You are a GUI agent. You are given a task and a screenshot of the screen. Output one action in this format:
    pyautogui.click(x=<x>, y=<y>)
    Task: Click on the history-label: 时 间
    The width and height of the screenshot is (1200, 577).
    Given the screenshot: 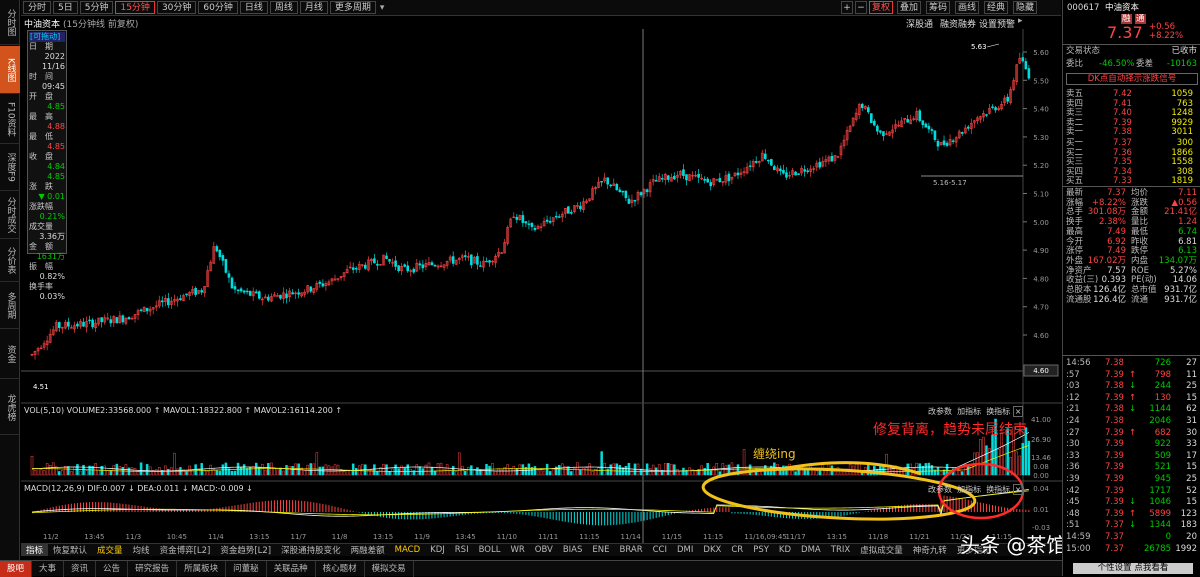 What is the action you would take?
    pyautogui.click(x=41, y=76)
    